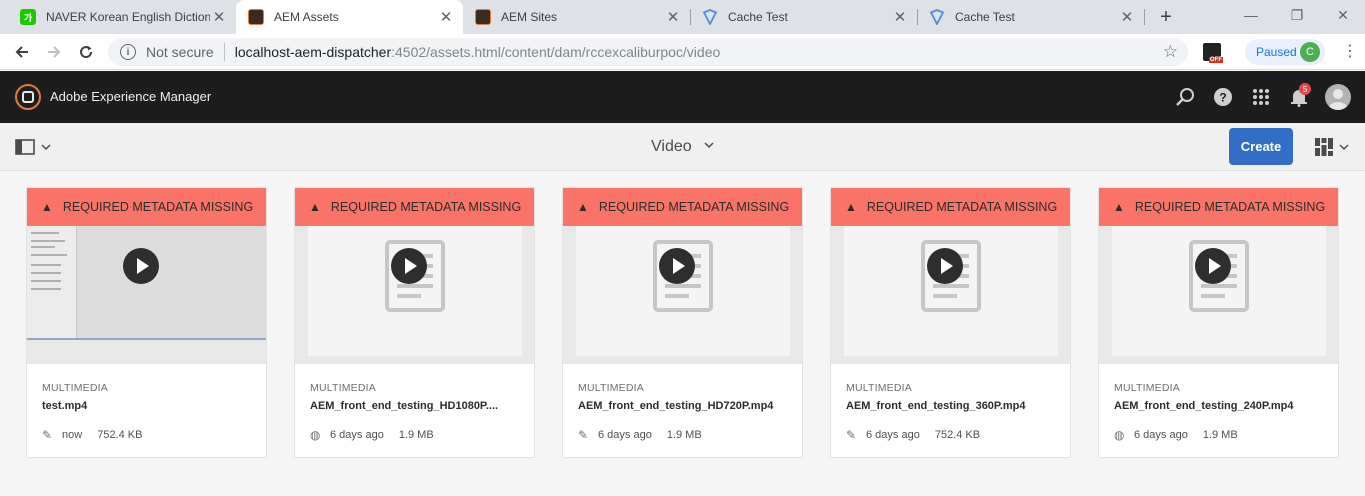  What do you see at coordinates (936, 406) in the screenshot?
I see `asset-name: AEM_front_end_testing_360P.mp4` at bounding box center [936, 406].